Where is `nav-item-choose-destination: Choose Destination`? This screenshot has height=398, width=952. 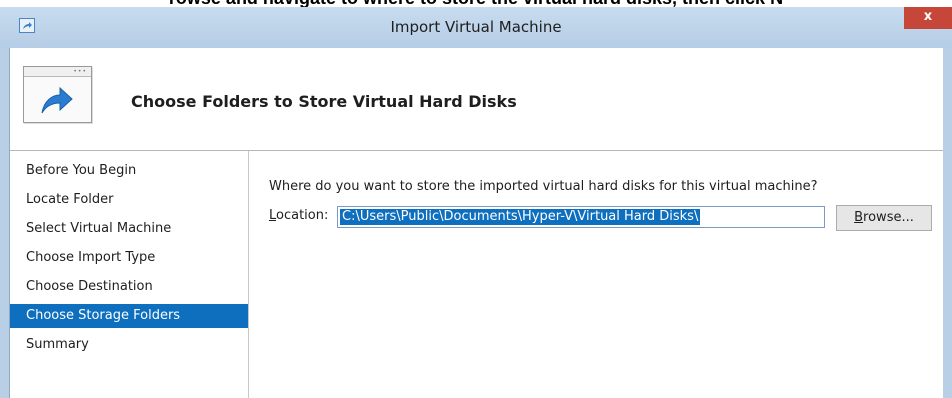
nav-item-choose-destination: Choose Destination is located at coordinates (129, 287).